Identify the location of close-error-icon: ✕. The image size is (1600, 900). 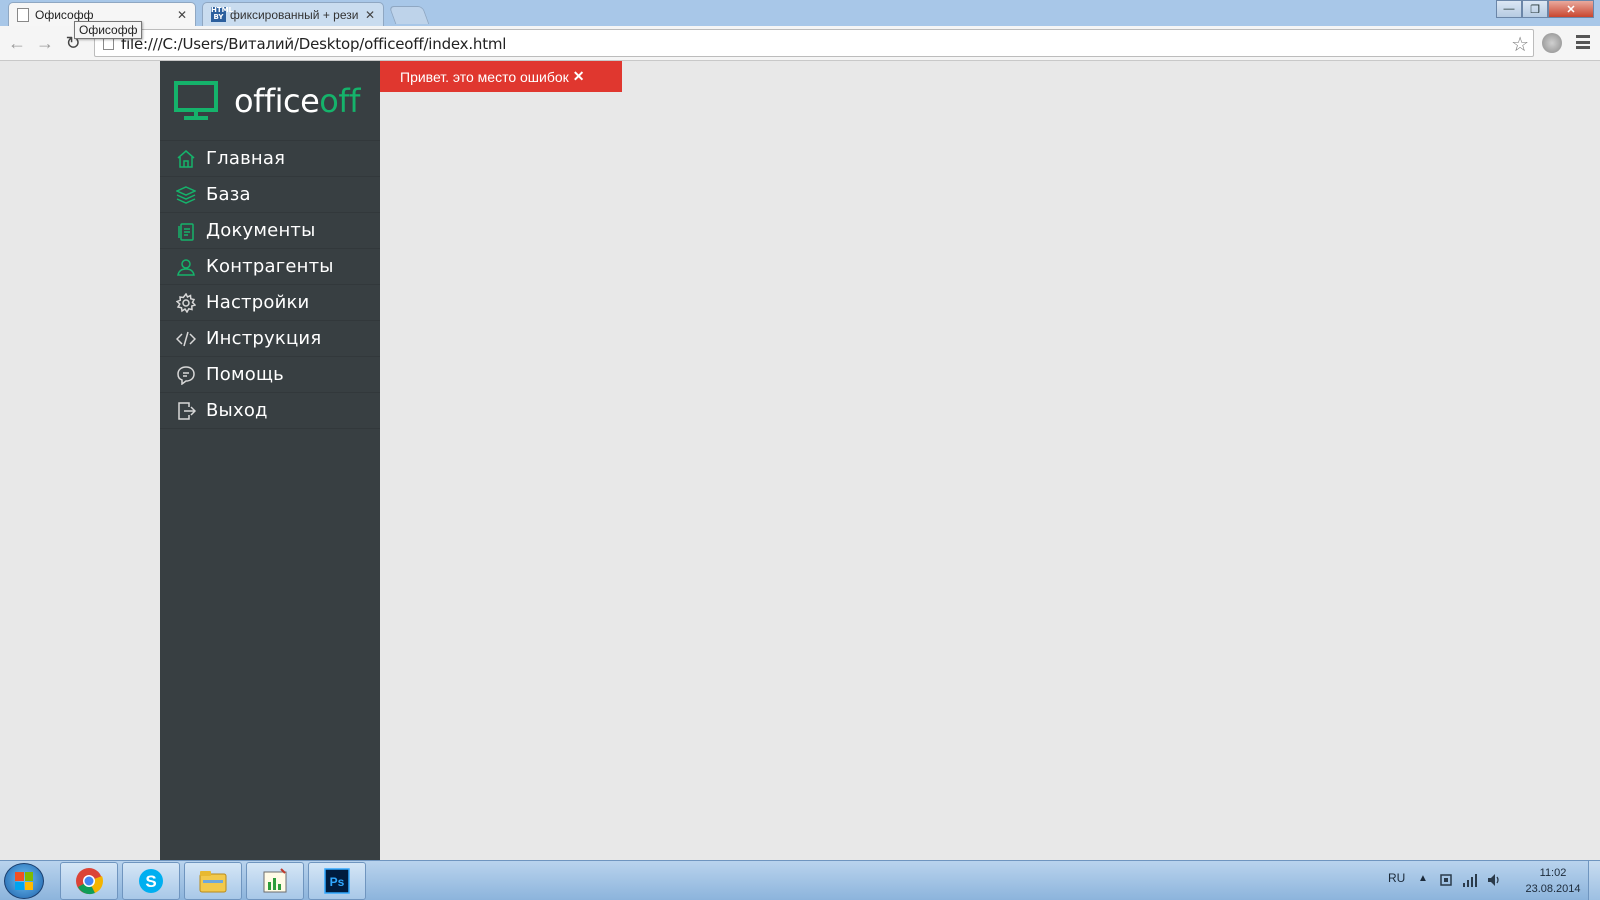
(579, 76).